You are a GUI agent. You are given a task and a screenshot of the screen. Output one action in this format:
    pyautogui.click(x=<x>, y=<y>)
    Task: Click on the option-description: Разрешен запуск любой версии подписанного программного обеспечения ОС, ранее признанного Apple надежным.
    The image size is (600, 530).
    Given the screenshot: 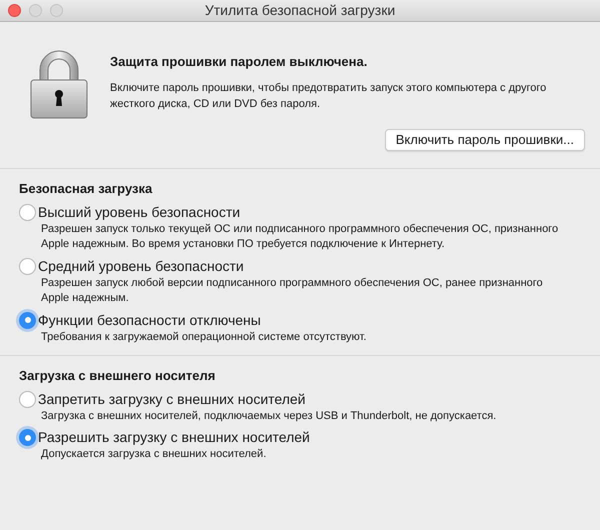 What is the action you would take?
    pyautogui.click(x=292, y=291)
    